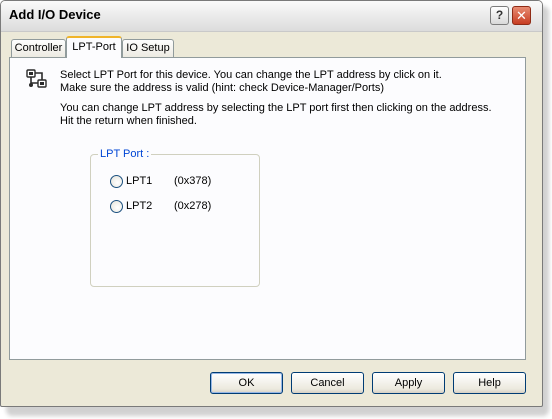 The image size is (552, 419). What do you see at coordinates (139, 206) in the screenshot?
I see `lpt2-label: LPT2` at bounding box center [139, 206].